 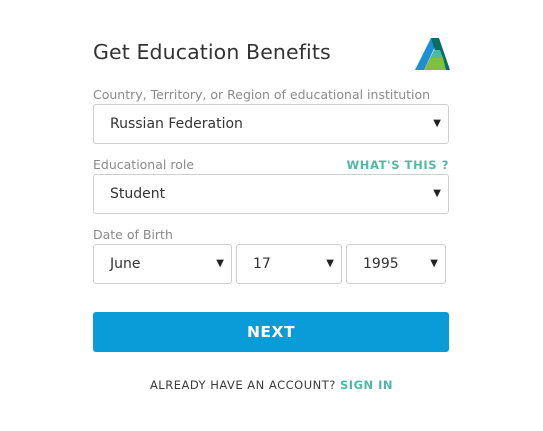 What do you see at coordinates (133, 234) in the screenshot?
I see `dob-label: Date of Birth` at bounding box center [133, 234].